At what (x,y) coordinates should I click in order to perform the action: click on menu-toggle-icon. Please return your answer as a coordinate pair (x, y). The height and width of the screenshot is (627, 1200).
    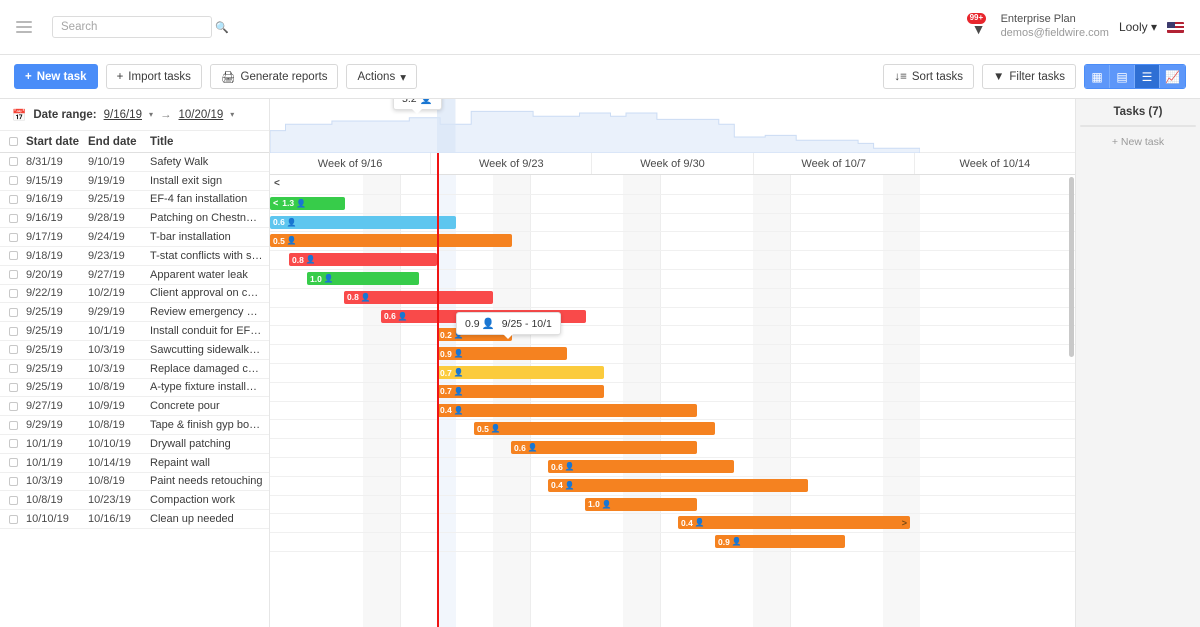
    Looking at the image, I should click on (24, 27).